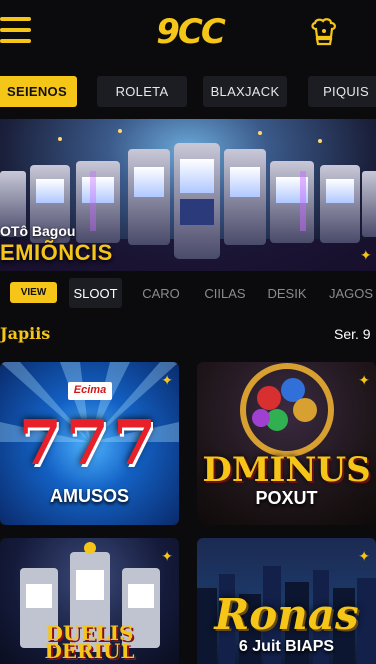  What do you see at coordinates (324, 32) in the screenshot?
I see `chef-hat-icon` at bounding box center [324, 32].